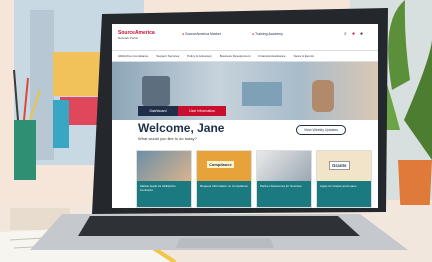  What do you see at coordinates (284, 194) in the screenshot?
I see `card-label: Partner Resources for Success` at bounding box center [284, 194].